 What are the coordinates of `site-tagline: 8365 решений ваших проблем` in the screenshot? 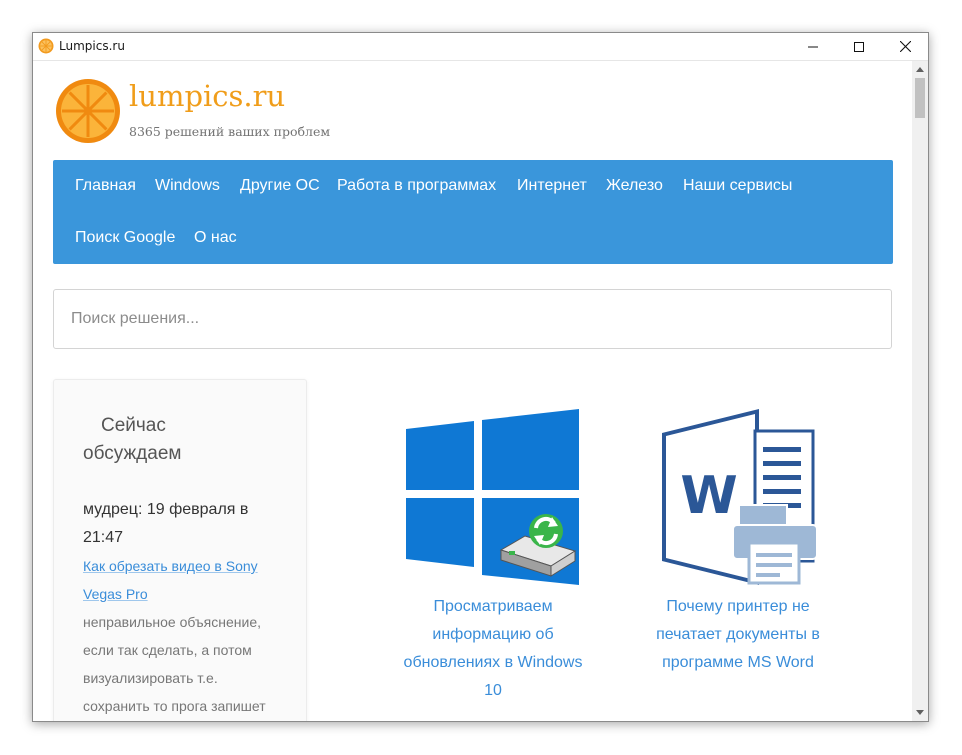 It's located at (230, 131).